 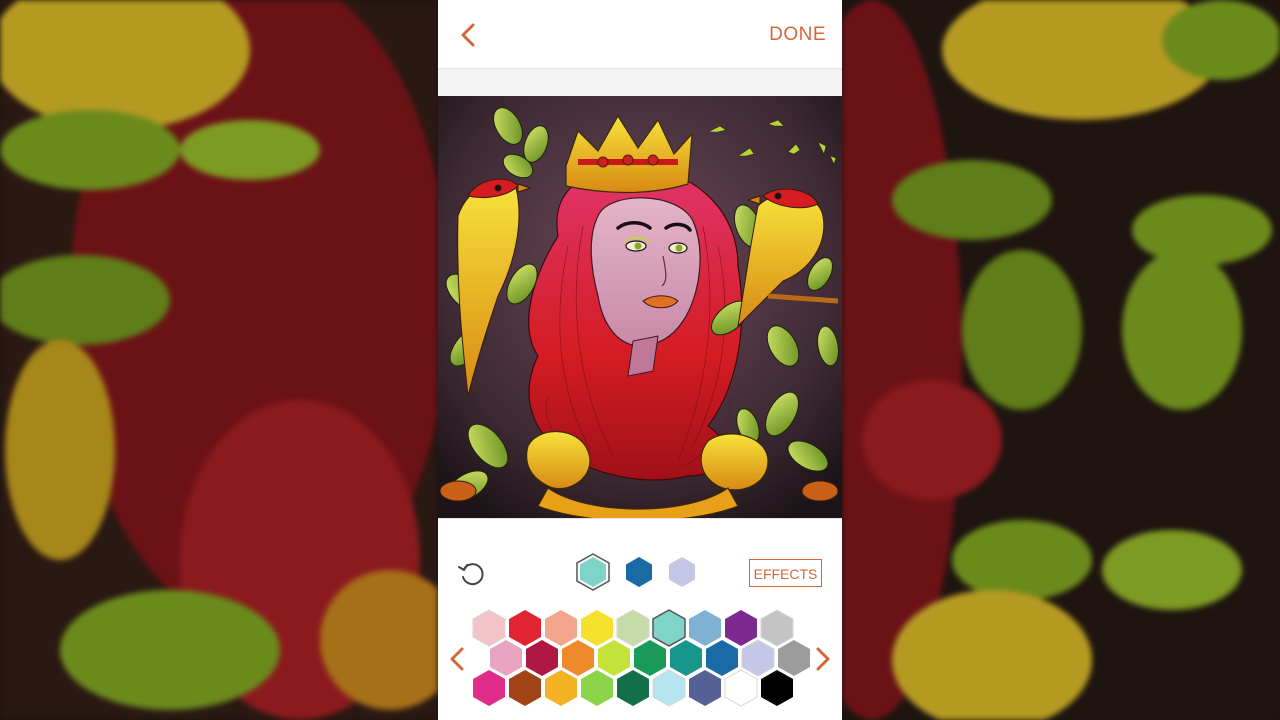 I want to click on done-button: DONE, so click(x=797, y=35).